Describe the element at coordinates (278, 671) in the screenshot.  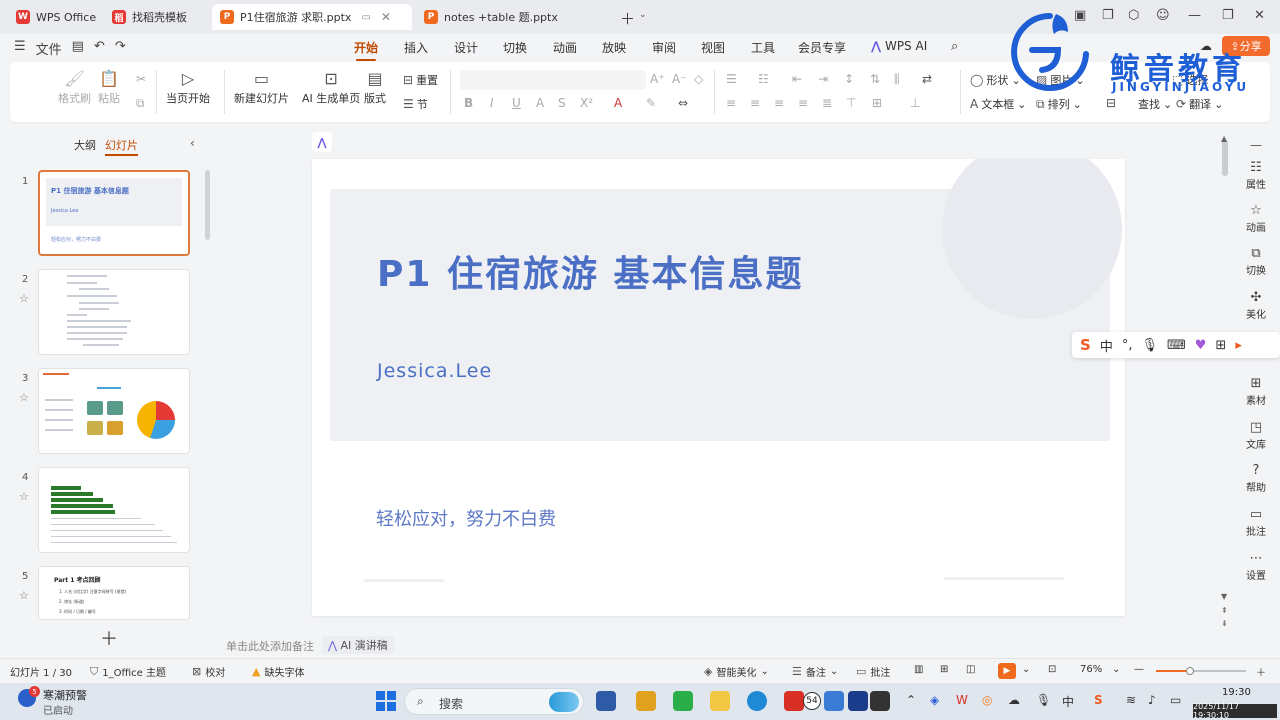
I see `missing-font-button: ▲ 缺失字体` at that location.